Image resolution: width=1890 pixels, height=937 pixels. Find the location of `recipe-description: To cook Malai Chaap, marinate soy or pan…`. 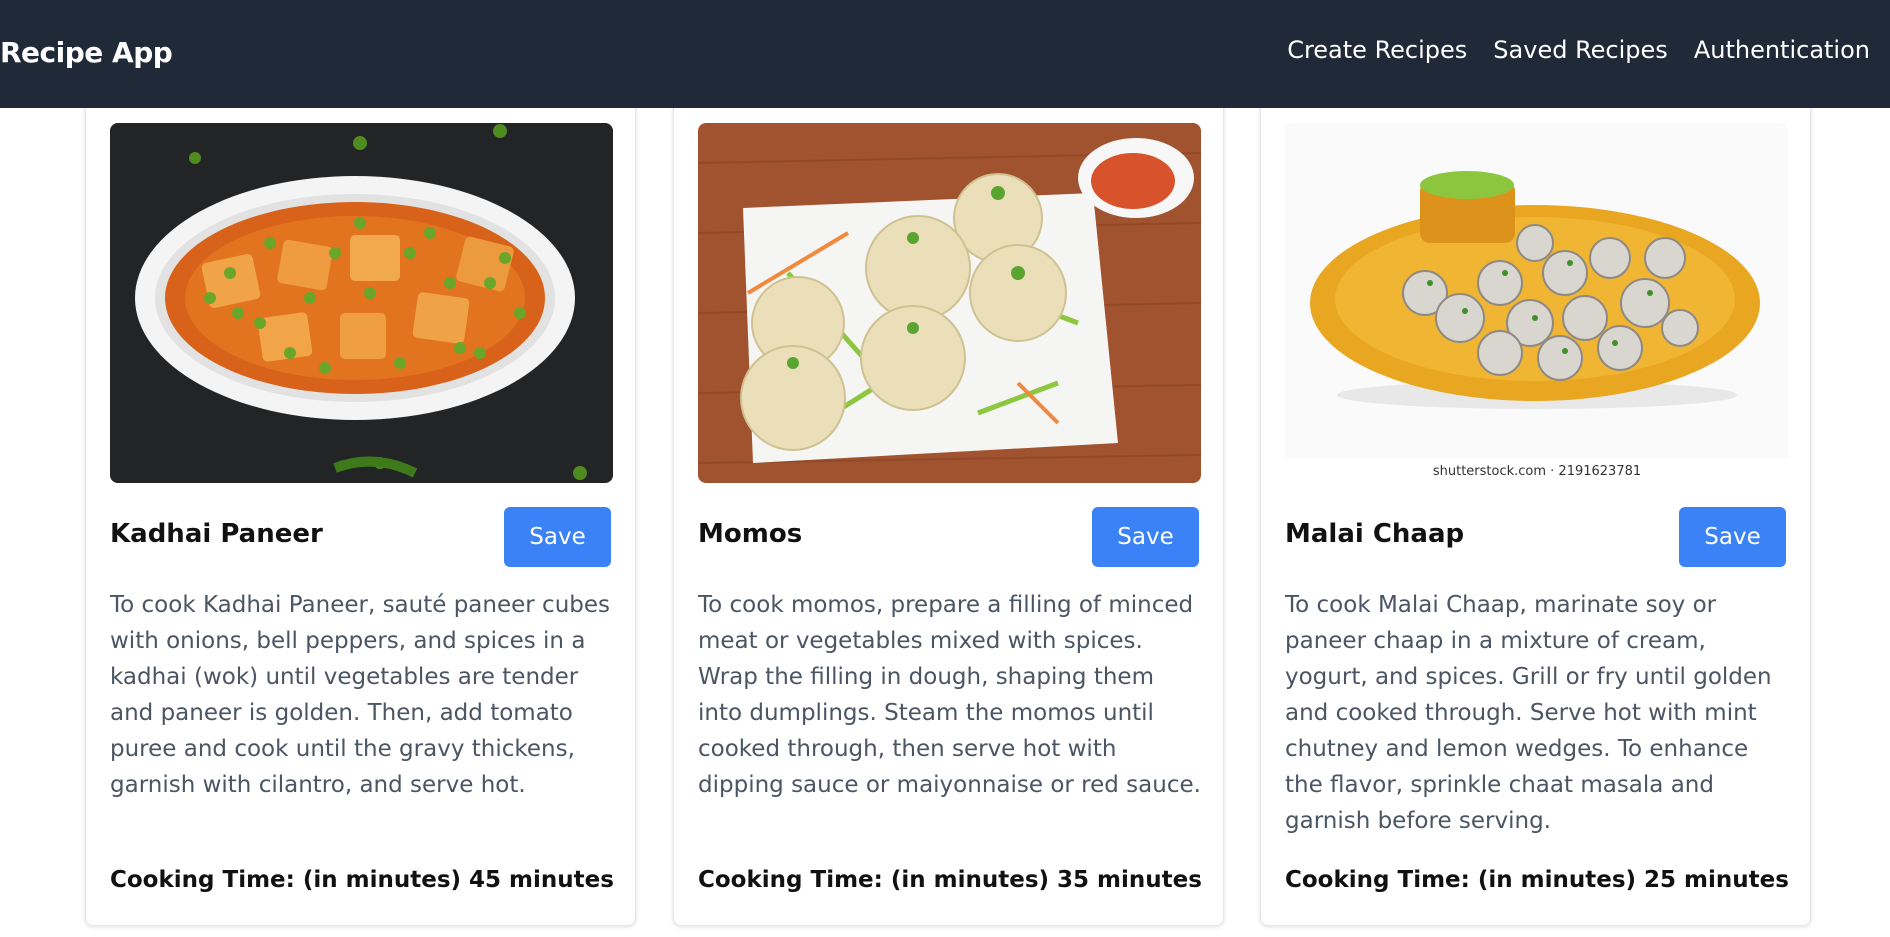

recipe-description: To cook Malai Chaap, marinate soy or pan… is located at coordinates (1528, 713).